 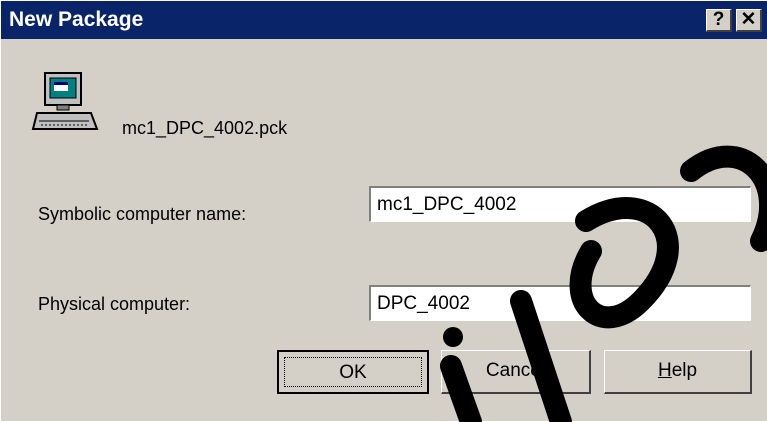 I want to click on computer-icon, so click(x=65, y=101).